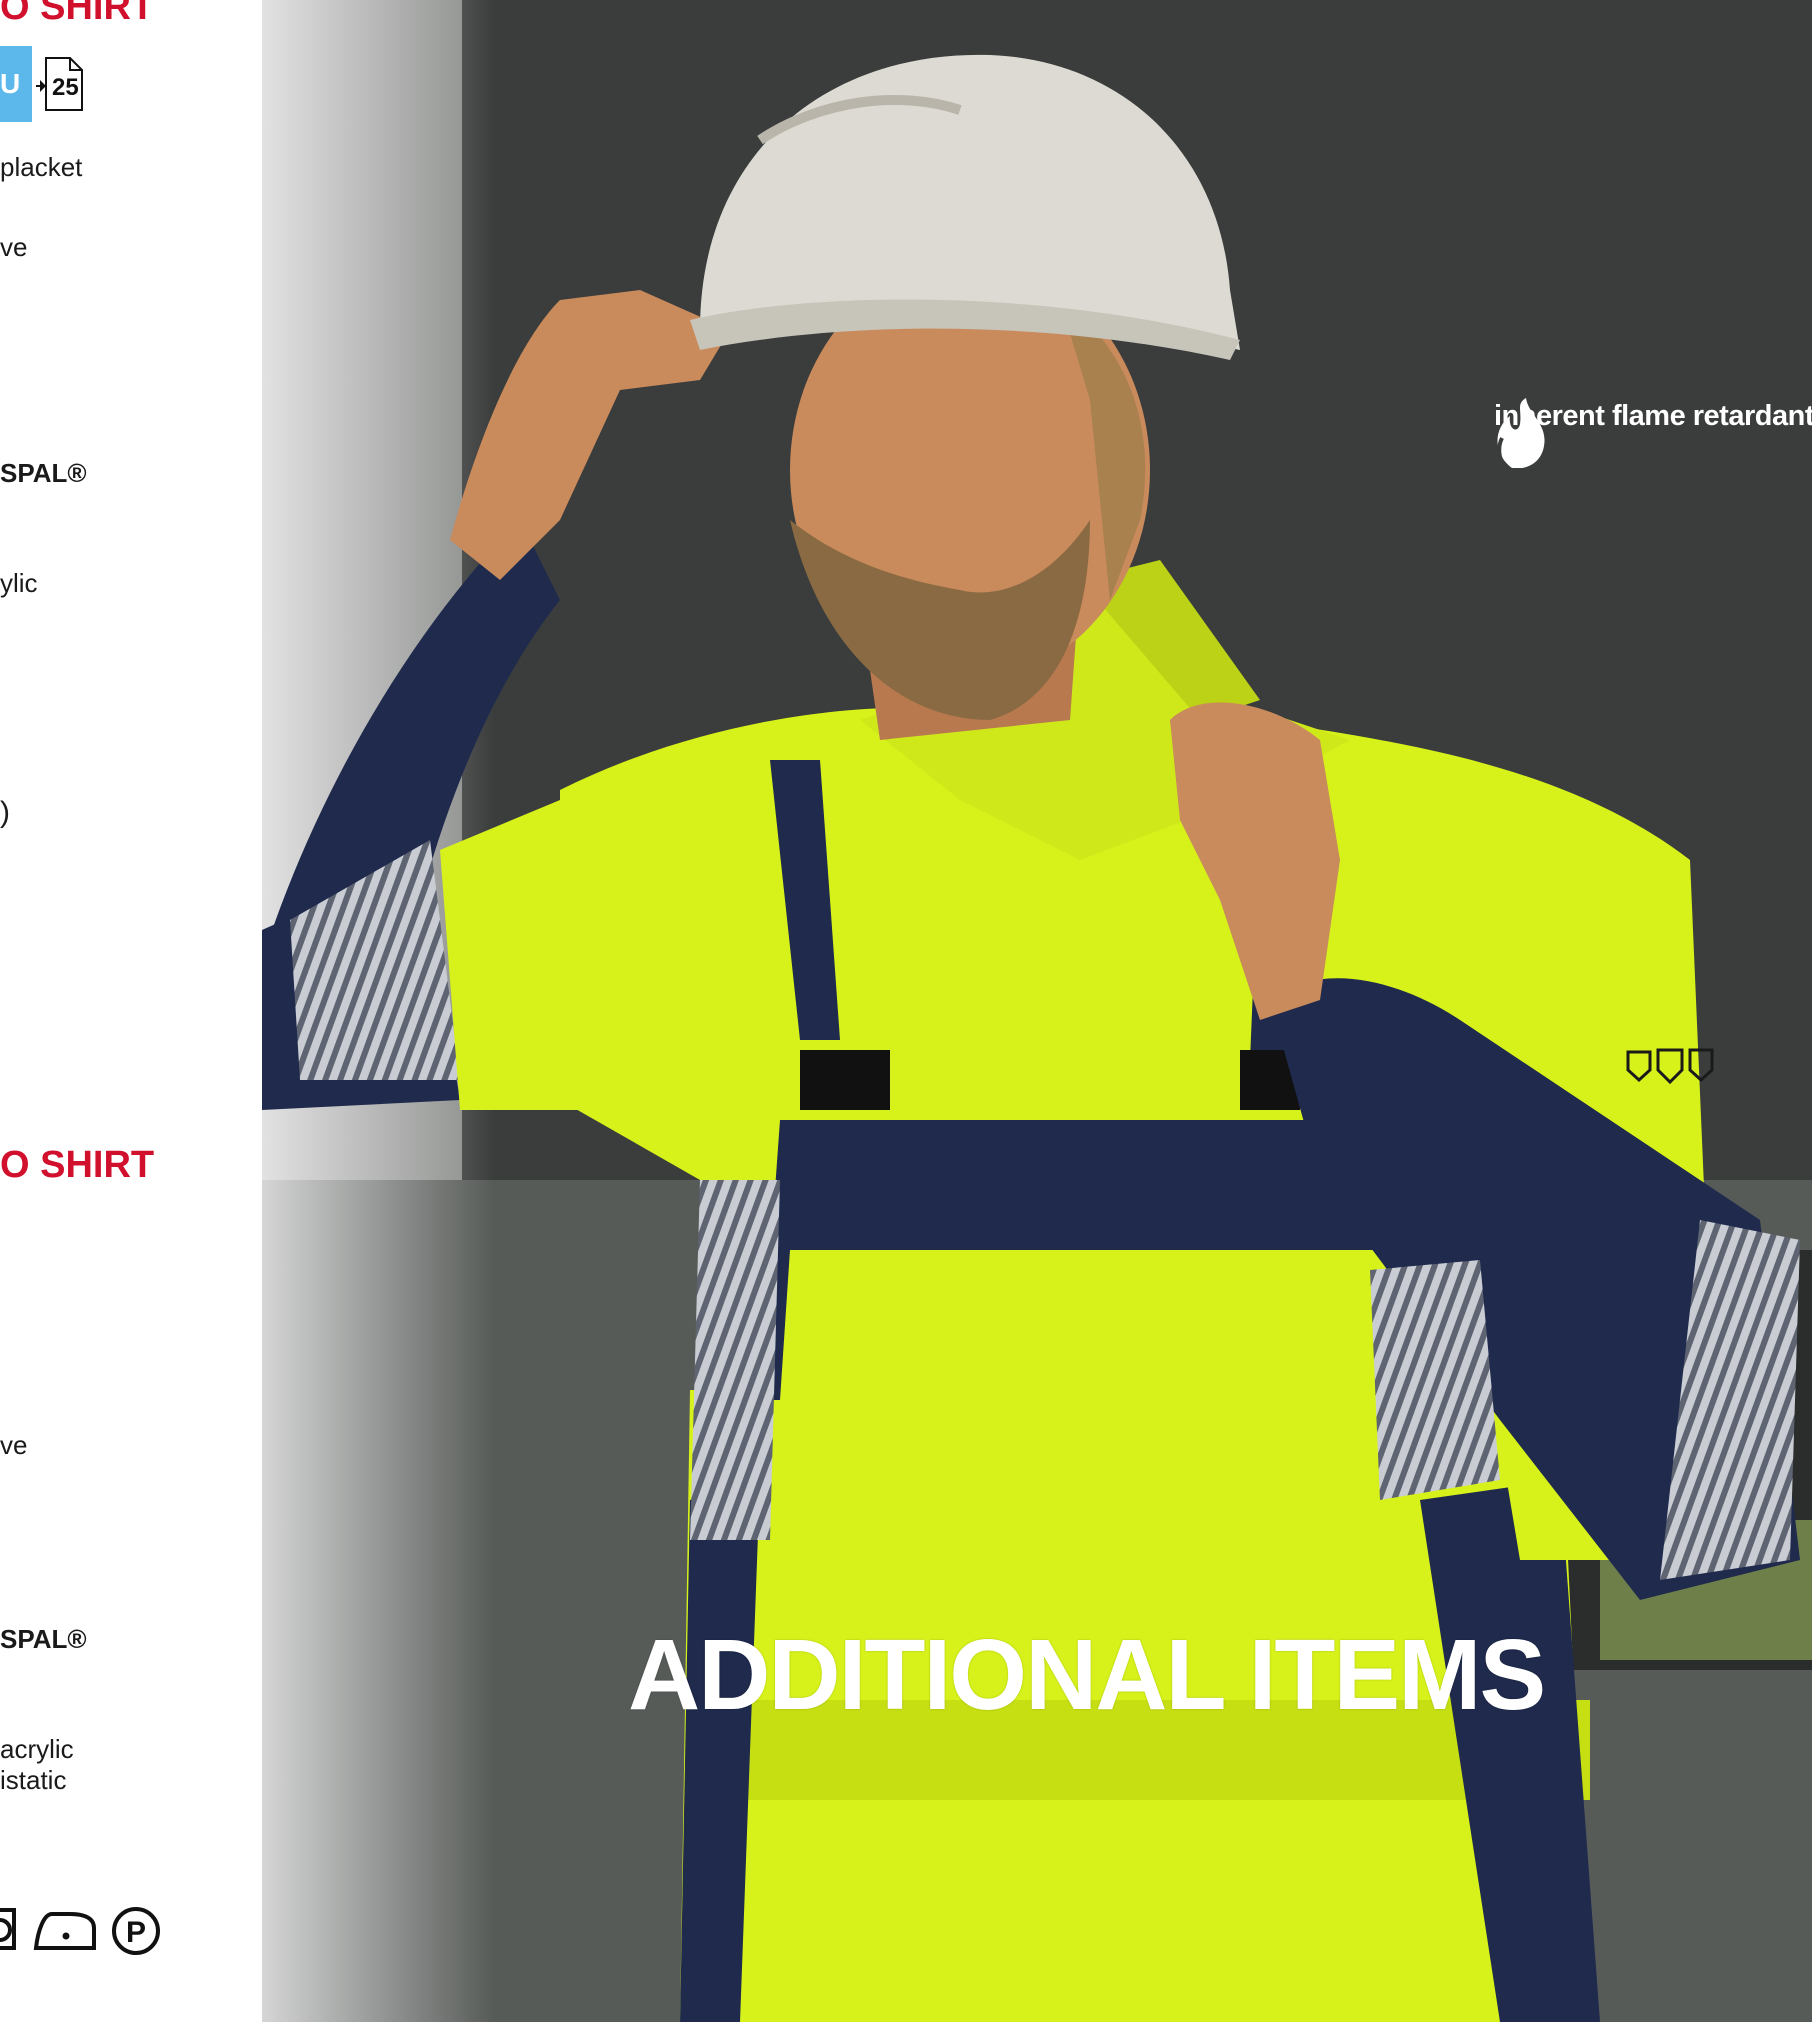 The width and height of the screenshot is (1812, 2022). Describe the element at coordinates (37, 1749) in the screenshot. I see `fabric-line-2a: acrylic` at that location.